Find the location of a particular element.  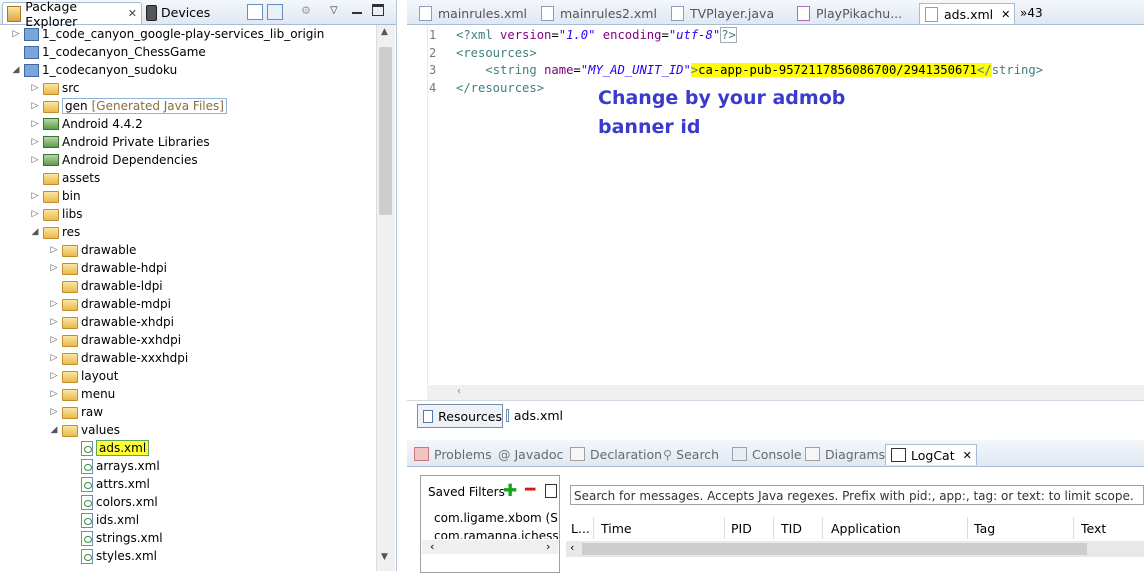

tree-item: styles.xml is located at coordinates (112, 556).